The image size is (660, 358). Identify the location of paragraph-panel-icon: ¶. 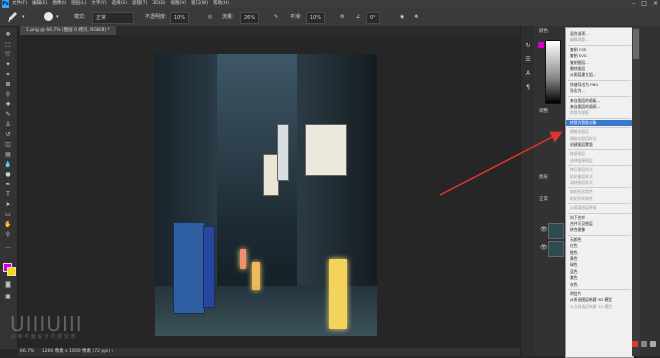
(528, 87).